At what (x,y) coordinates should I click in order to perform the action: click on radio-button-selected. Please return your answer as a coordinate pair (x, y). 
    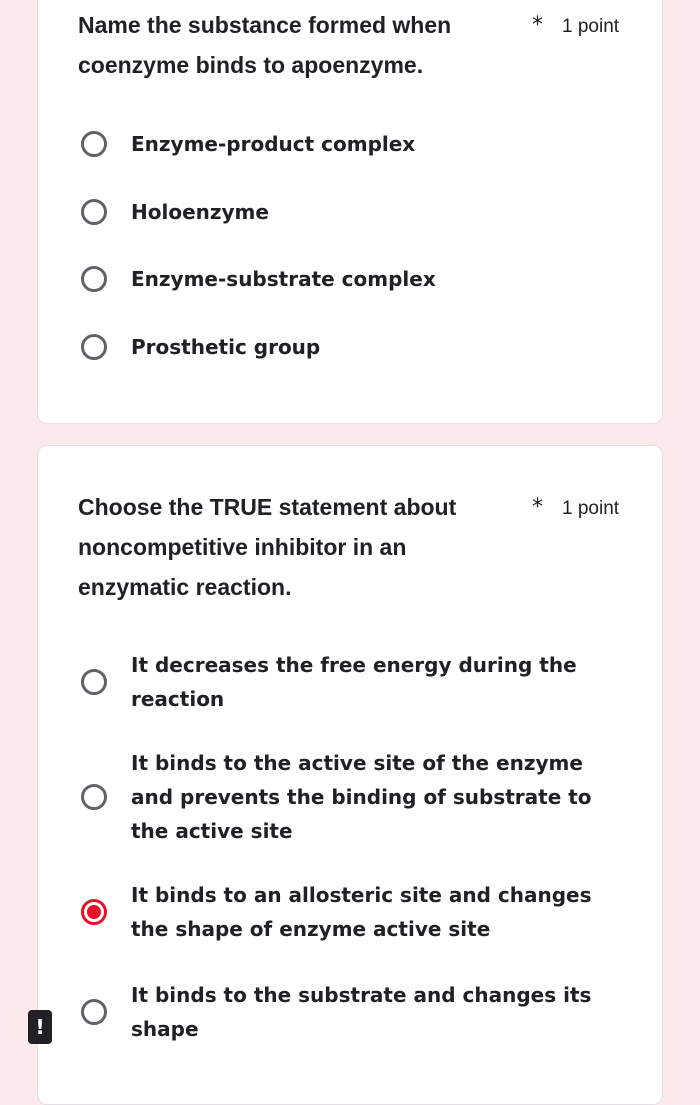
    Looking at the image, I should click on (94, 912).